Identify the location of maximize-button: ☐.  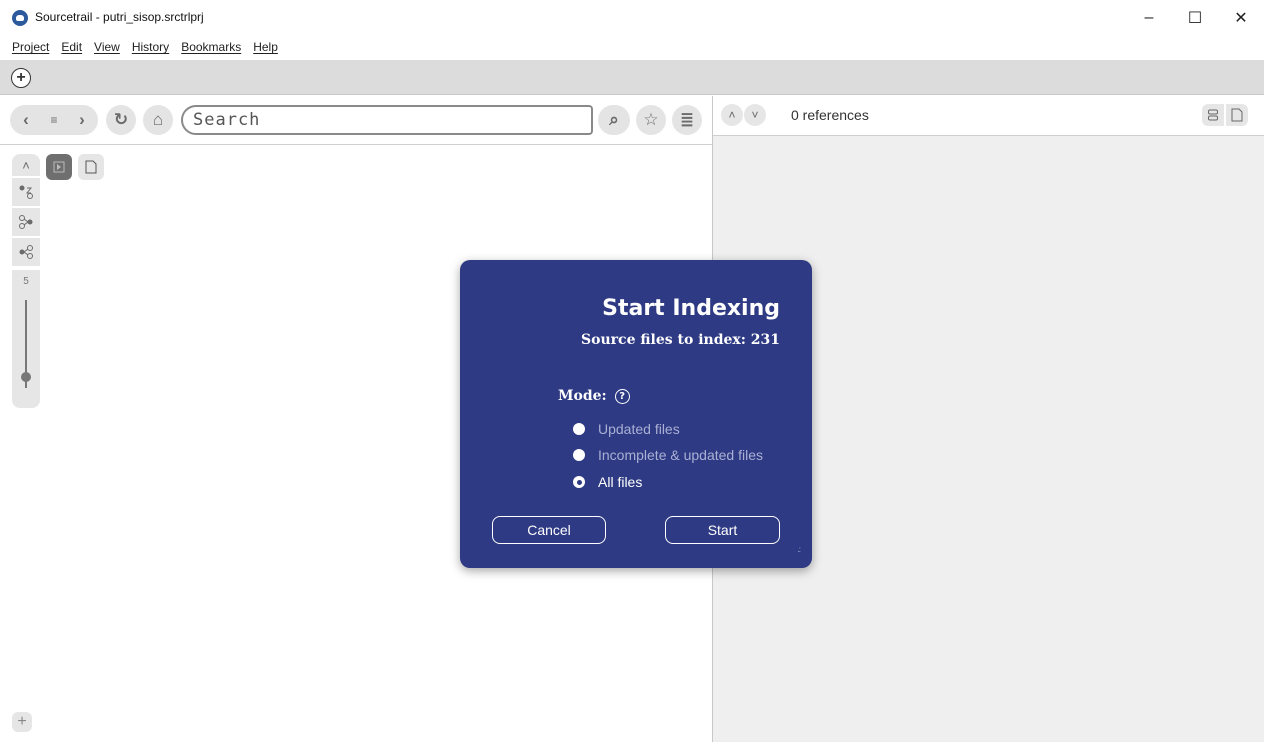
(1195, 18).